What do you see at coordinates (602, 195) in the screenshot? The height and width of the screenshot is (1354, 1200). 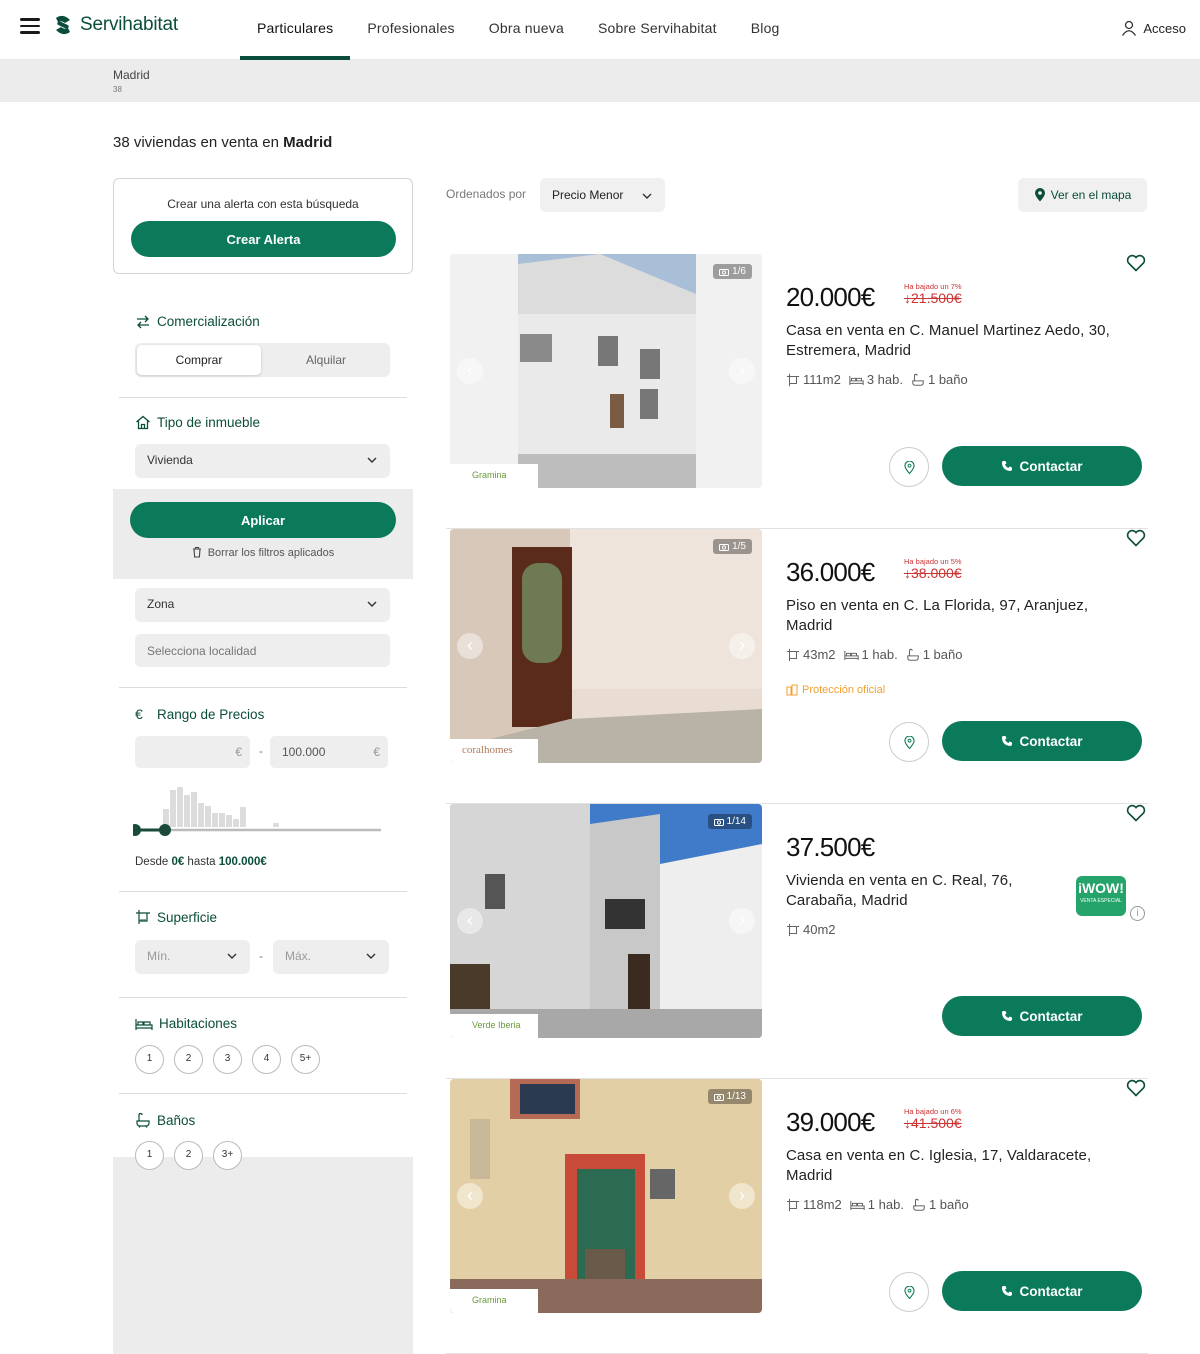 I see `sort-select: Precio Menor` at bounding box center [602, 195].